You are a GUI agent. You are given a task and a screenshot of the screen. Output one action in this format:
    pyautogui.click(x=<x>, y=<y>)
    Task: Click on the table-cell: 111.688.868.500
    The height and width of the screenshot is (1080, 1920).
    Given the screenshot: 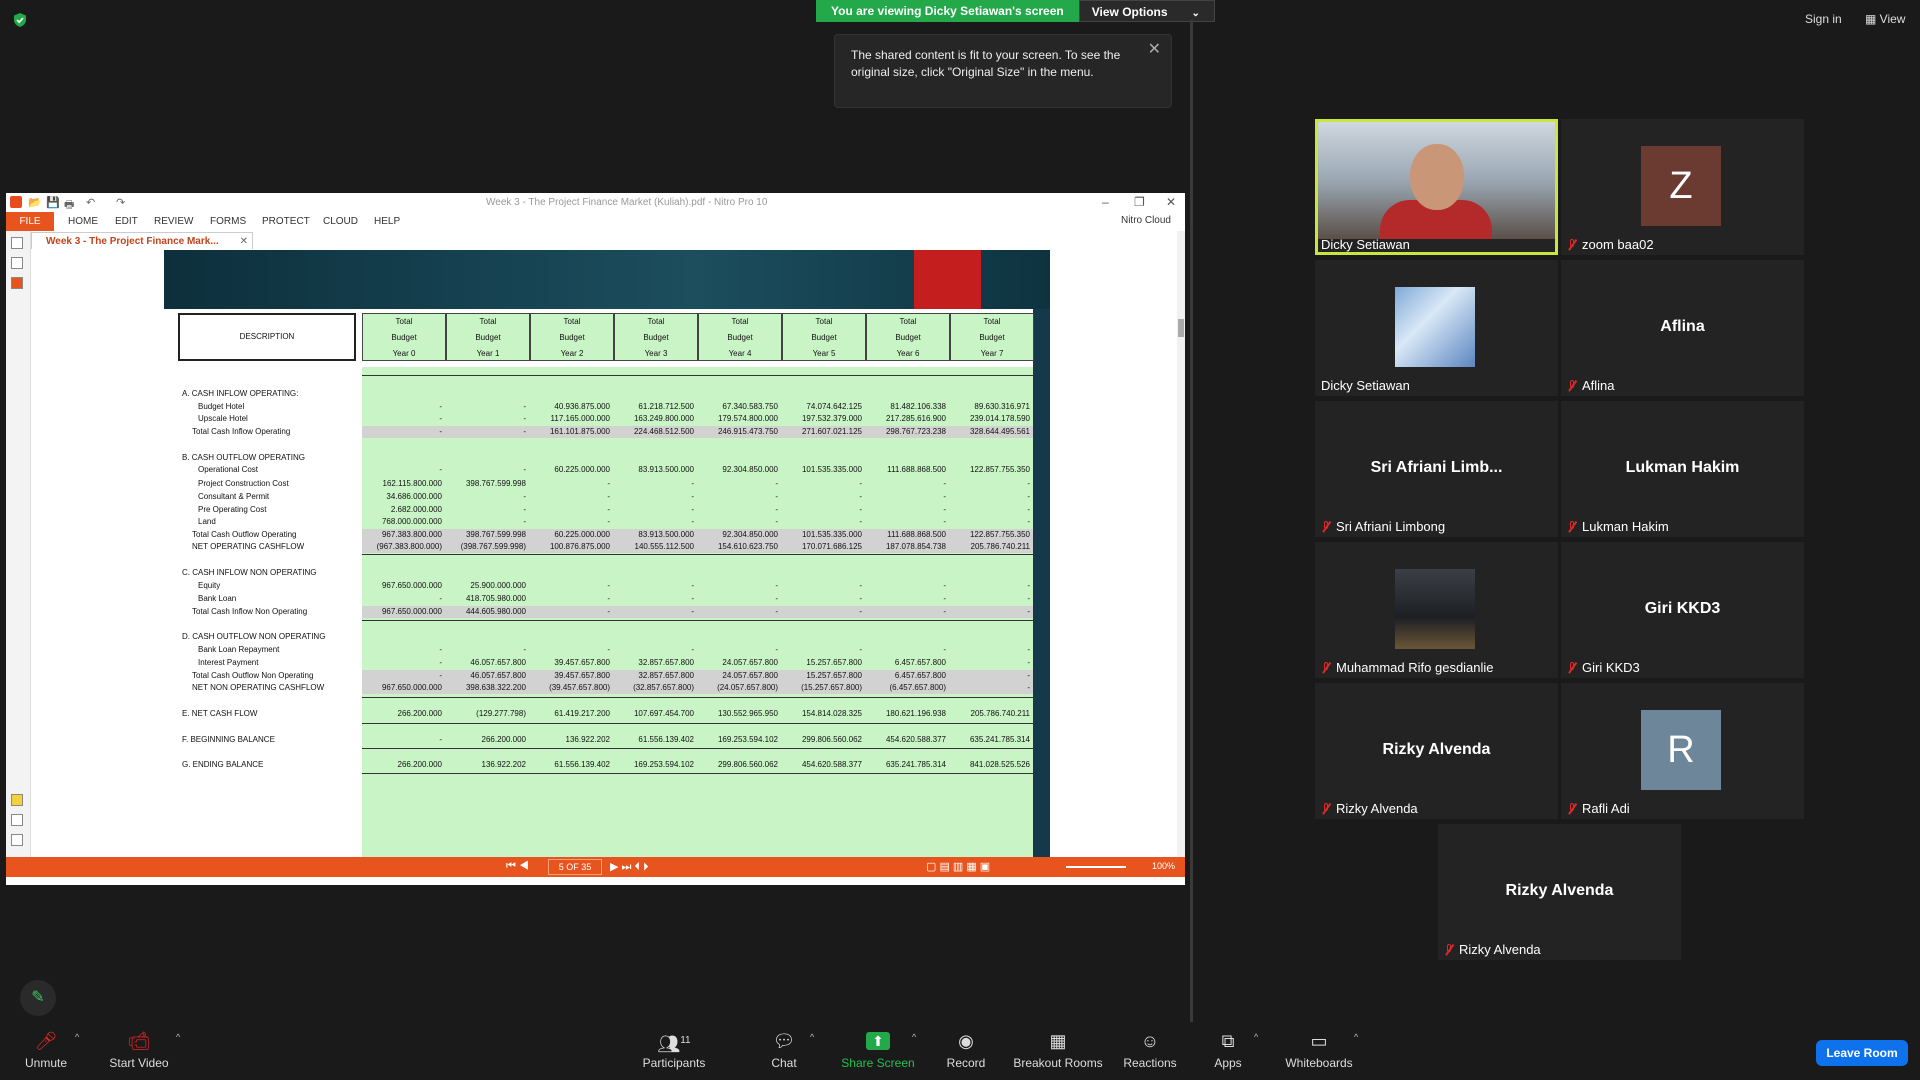 What is the action you would take?
    pyautogui.click(x=906, y=534)
    